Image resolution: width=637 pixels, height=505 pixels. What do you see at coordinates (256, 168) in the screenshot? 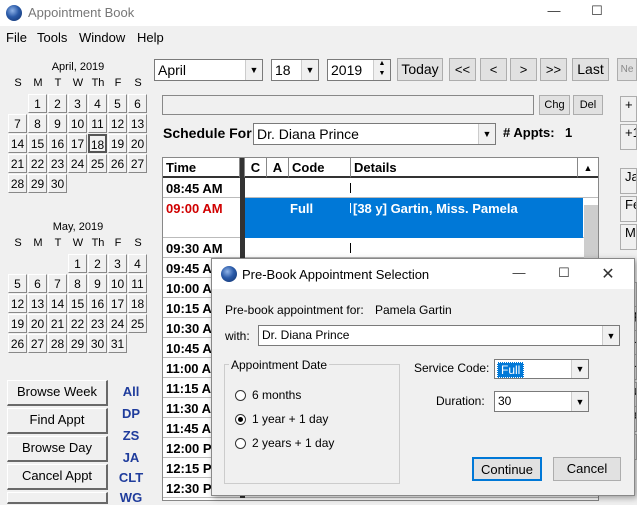
I see `col-header-c: C` at bounding box center [256, 168].